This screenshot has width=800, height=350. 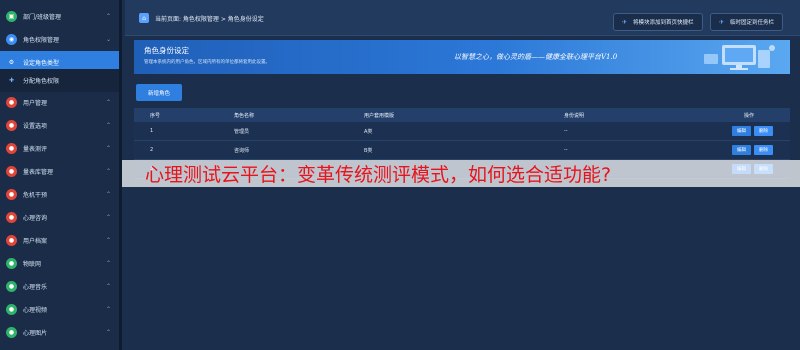 What do you see at coordinates (11, 240) in the screenshot?
I see `file-icon: ●` at bounding box center [11, 240].